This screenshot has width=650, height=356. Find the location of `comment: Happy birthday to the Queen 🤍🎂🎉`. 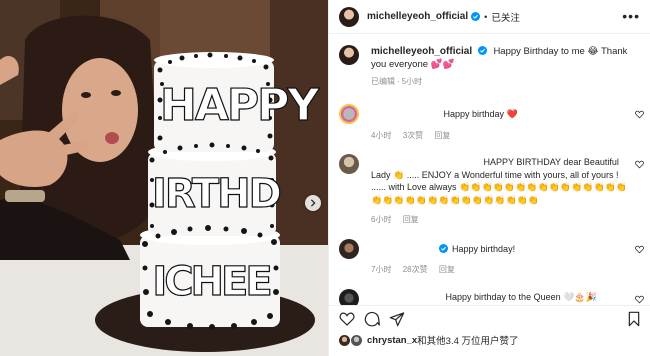

comment: Happy birthday to the Queen 🤍🎂🎉 is located at coordinates (489, 296).